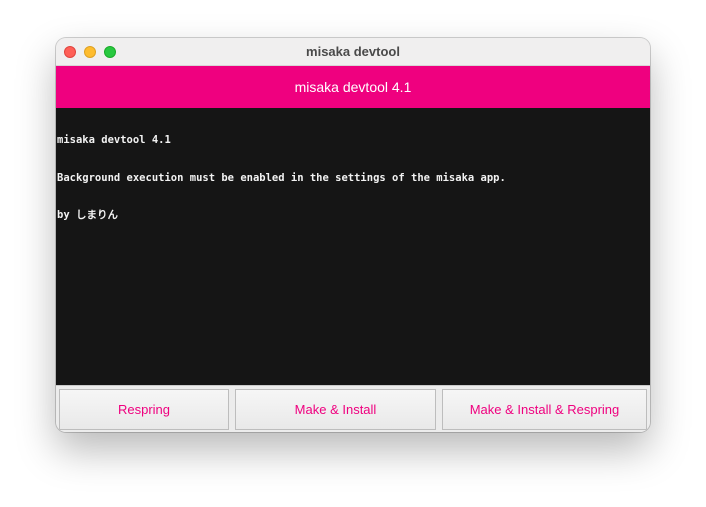  What do you see at coordinates (544, 409) in the screenshot?
I see `make-install-respring-button: Make & Install & Respring` at bounding box center [544, 409].